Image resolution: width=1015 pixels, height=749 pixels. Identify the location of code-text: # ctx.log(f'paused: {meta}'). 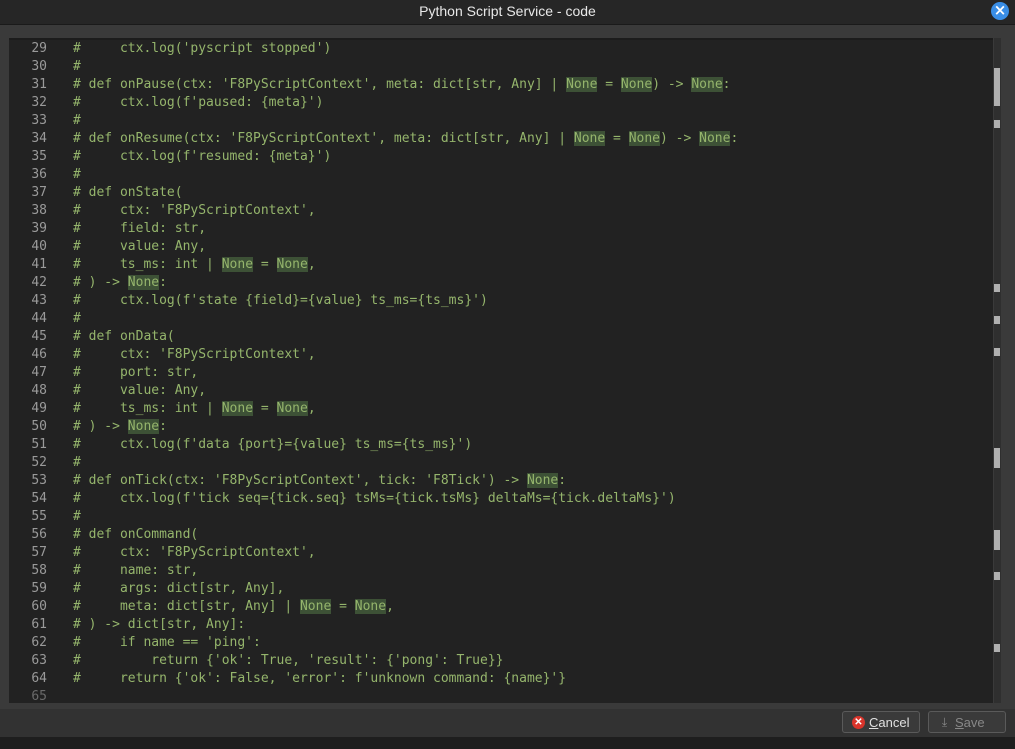
(198, 102).